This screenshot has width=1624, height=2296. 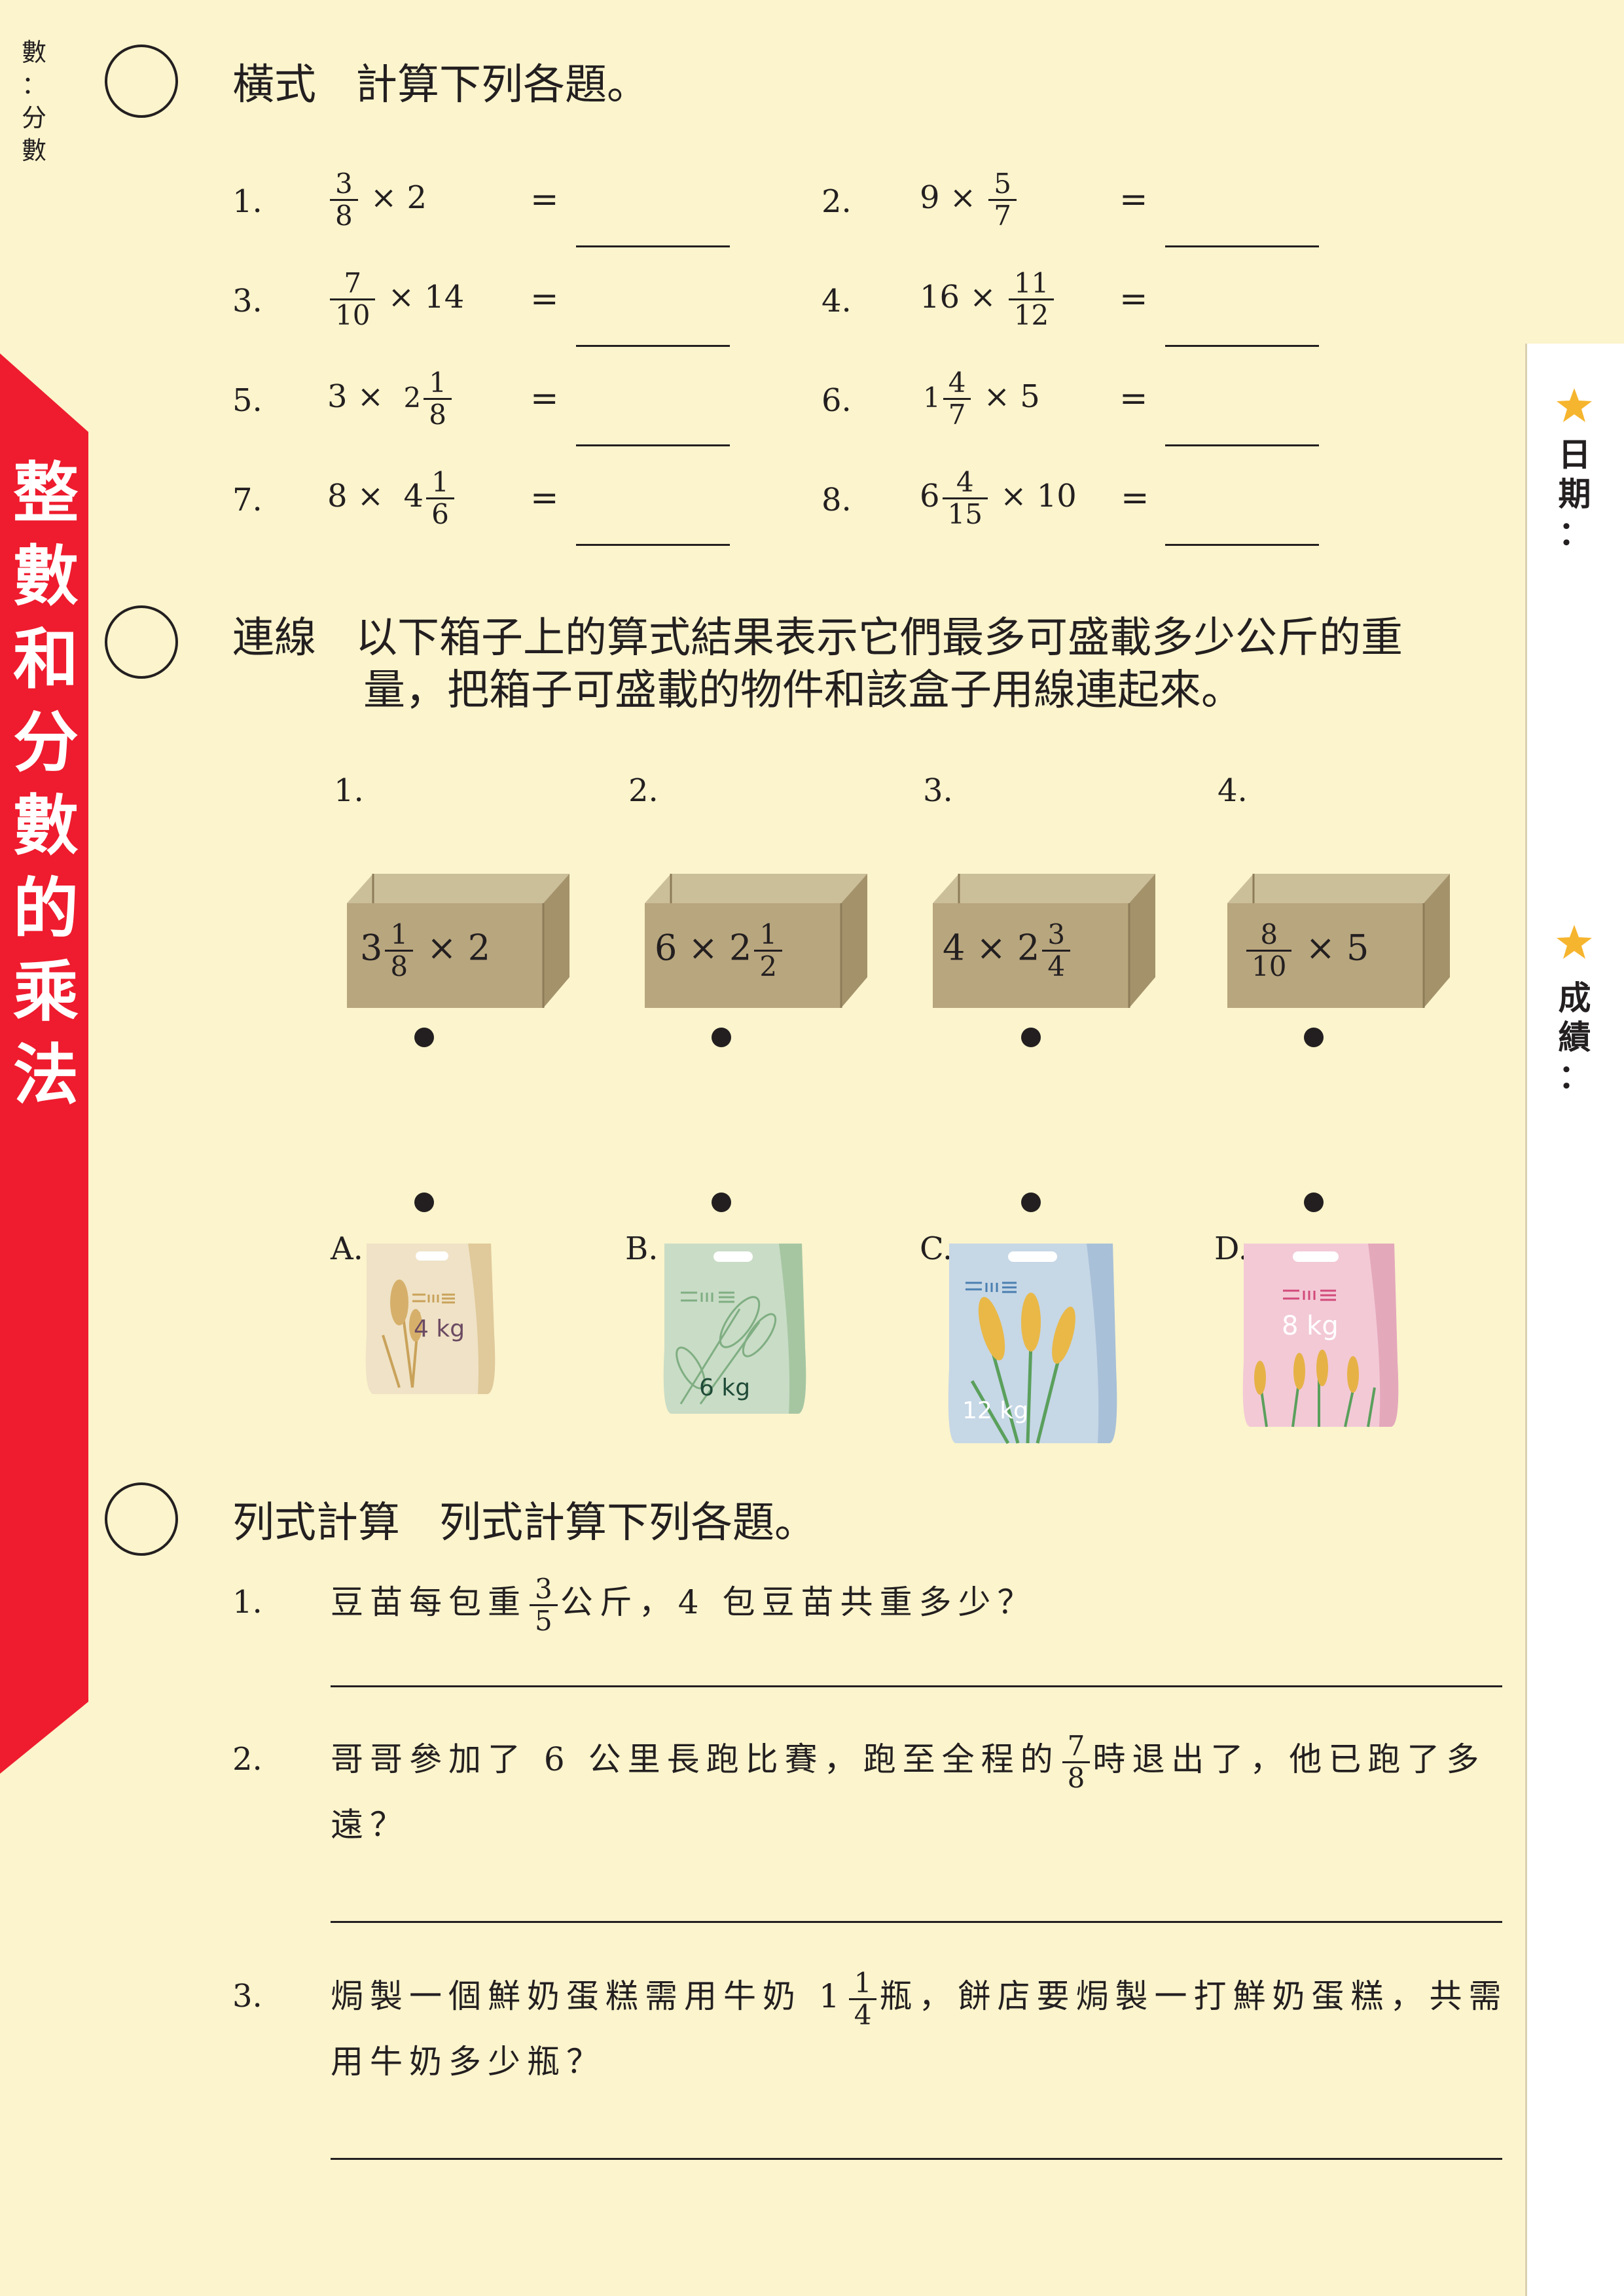 I want to click on section3-checkbox, so click(x=141, y=1519).